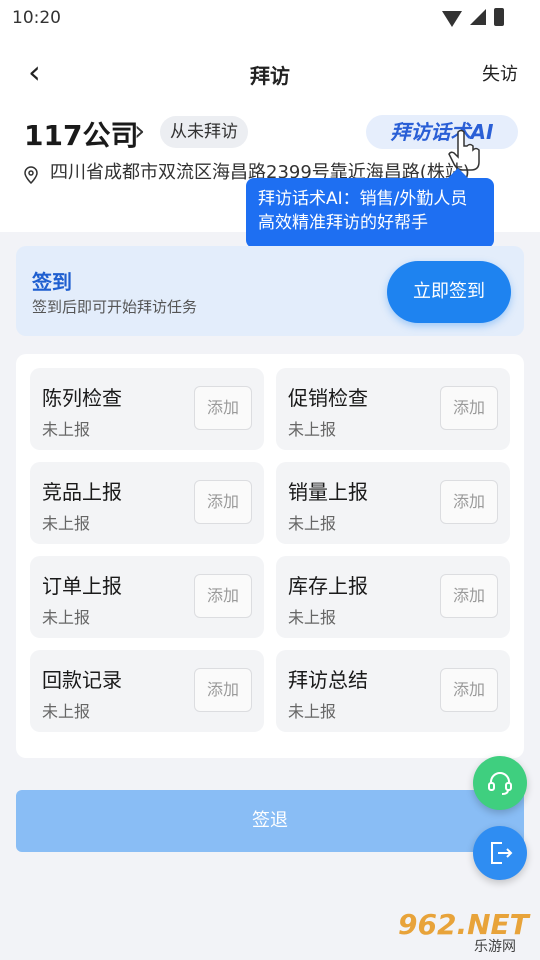  Describe the element at coordinates (370, 208) in the screenshot. I see `ai-tooltip: 拜访话术AI：销售/外勤人员高效精准拜访的好帮手` at that location.